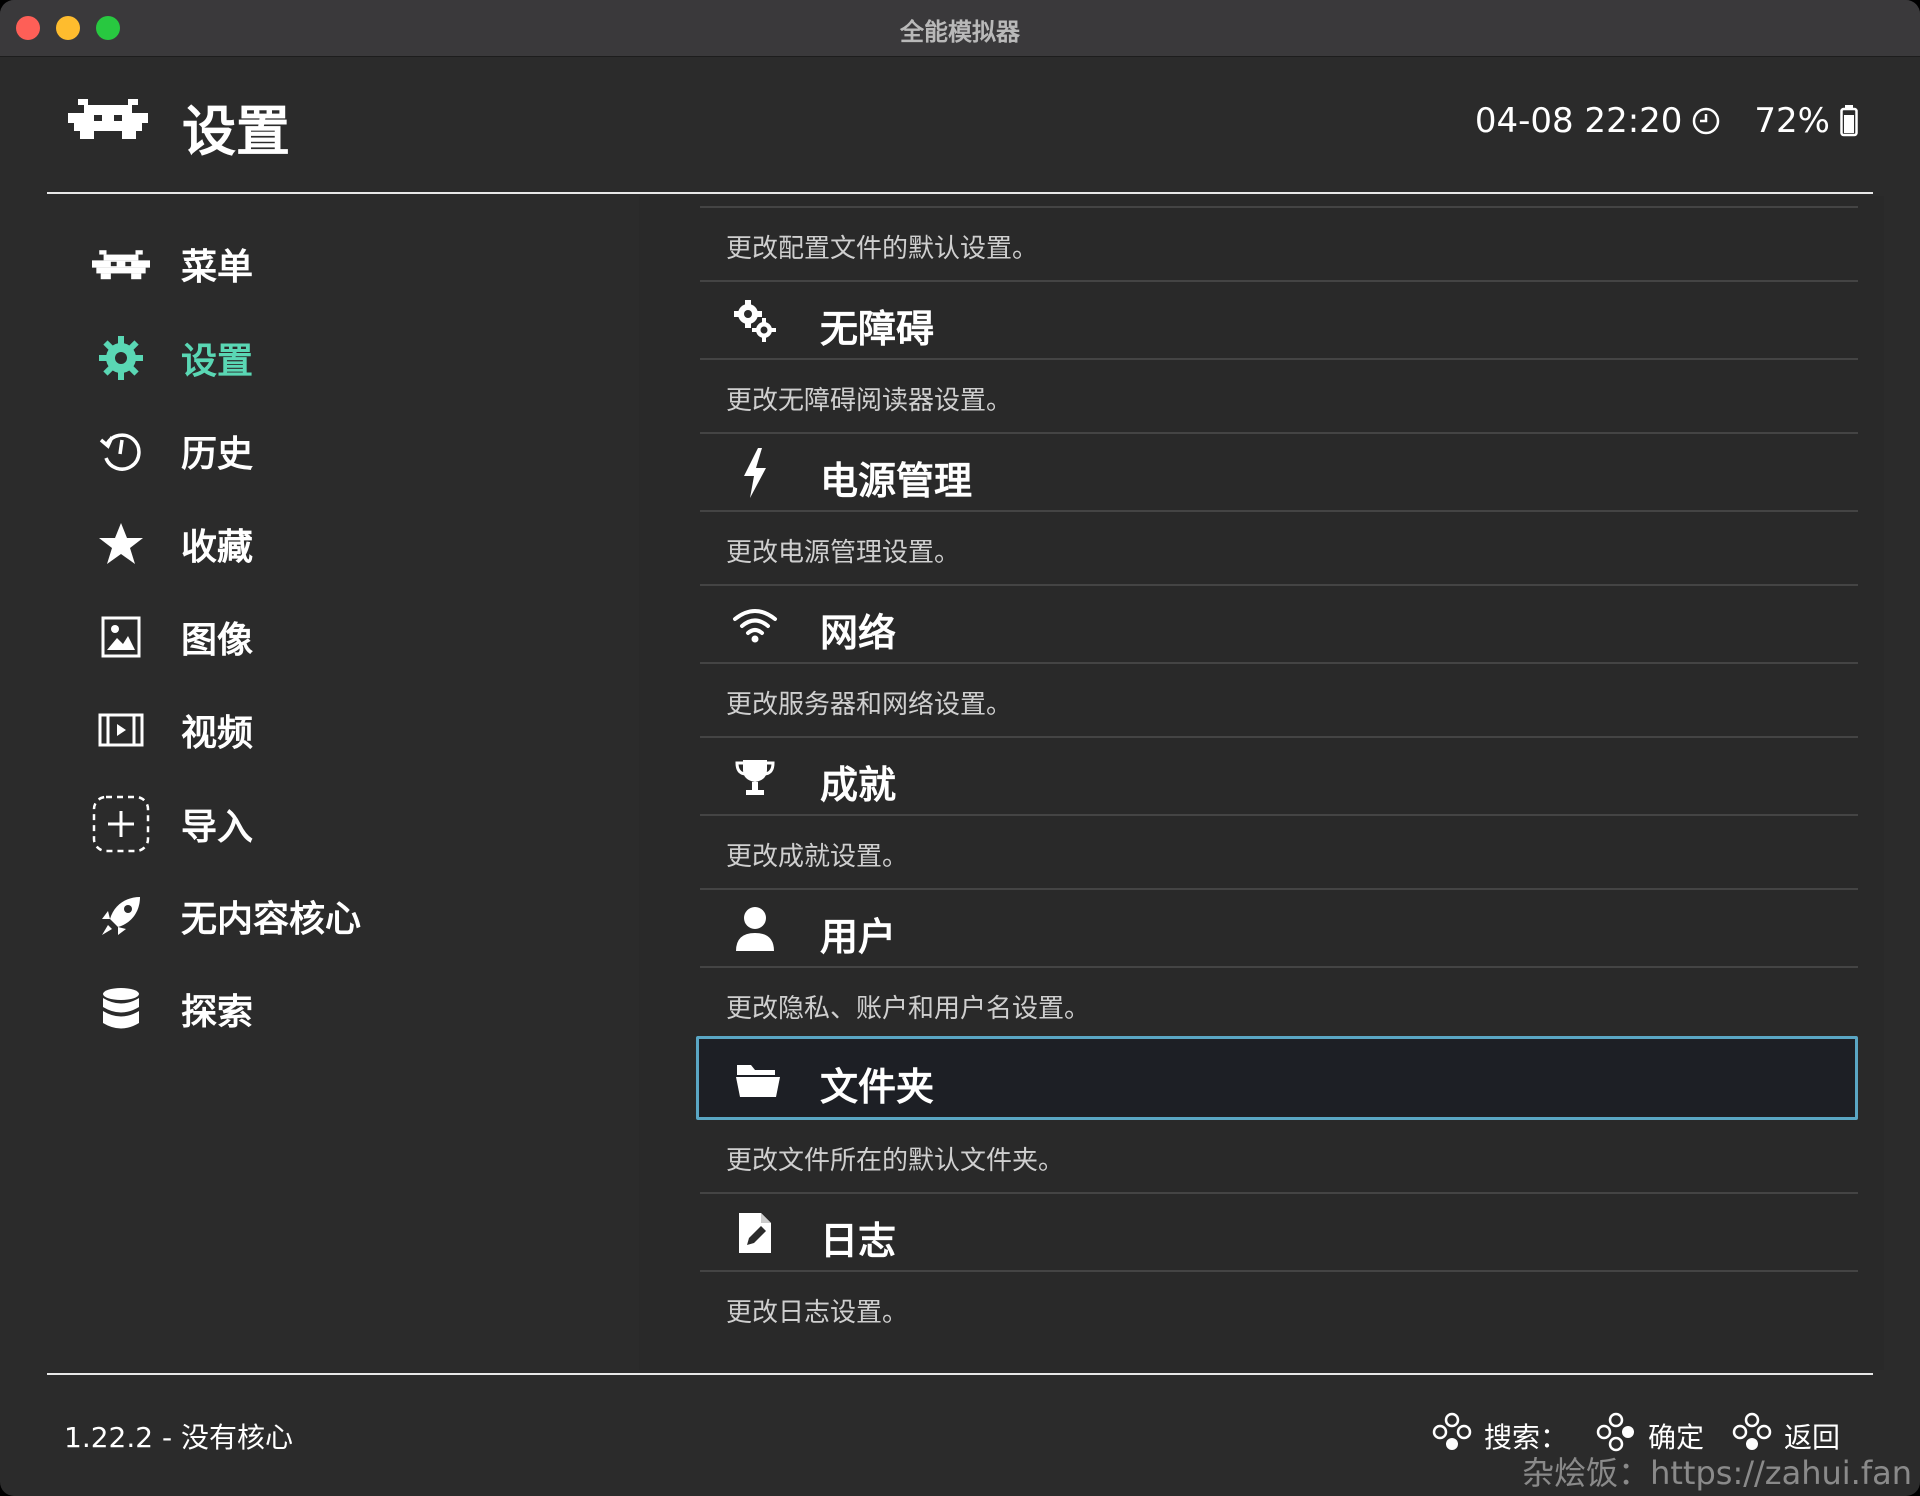 This screenshot has width=1920, height=1496. What do you see at coordinates (843, 553) in the screenshot?
I see `description-text: 更改电源管理设置。` at bounding box center [843, 553].